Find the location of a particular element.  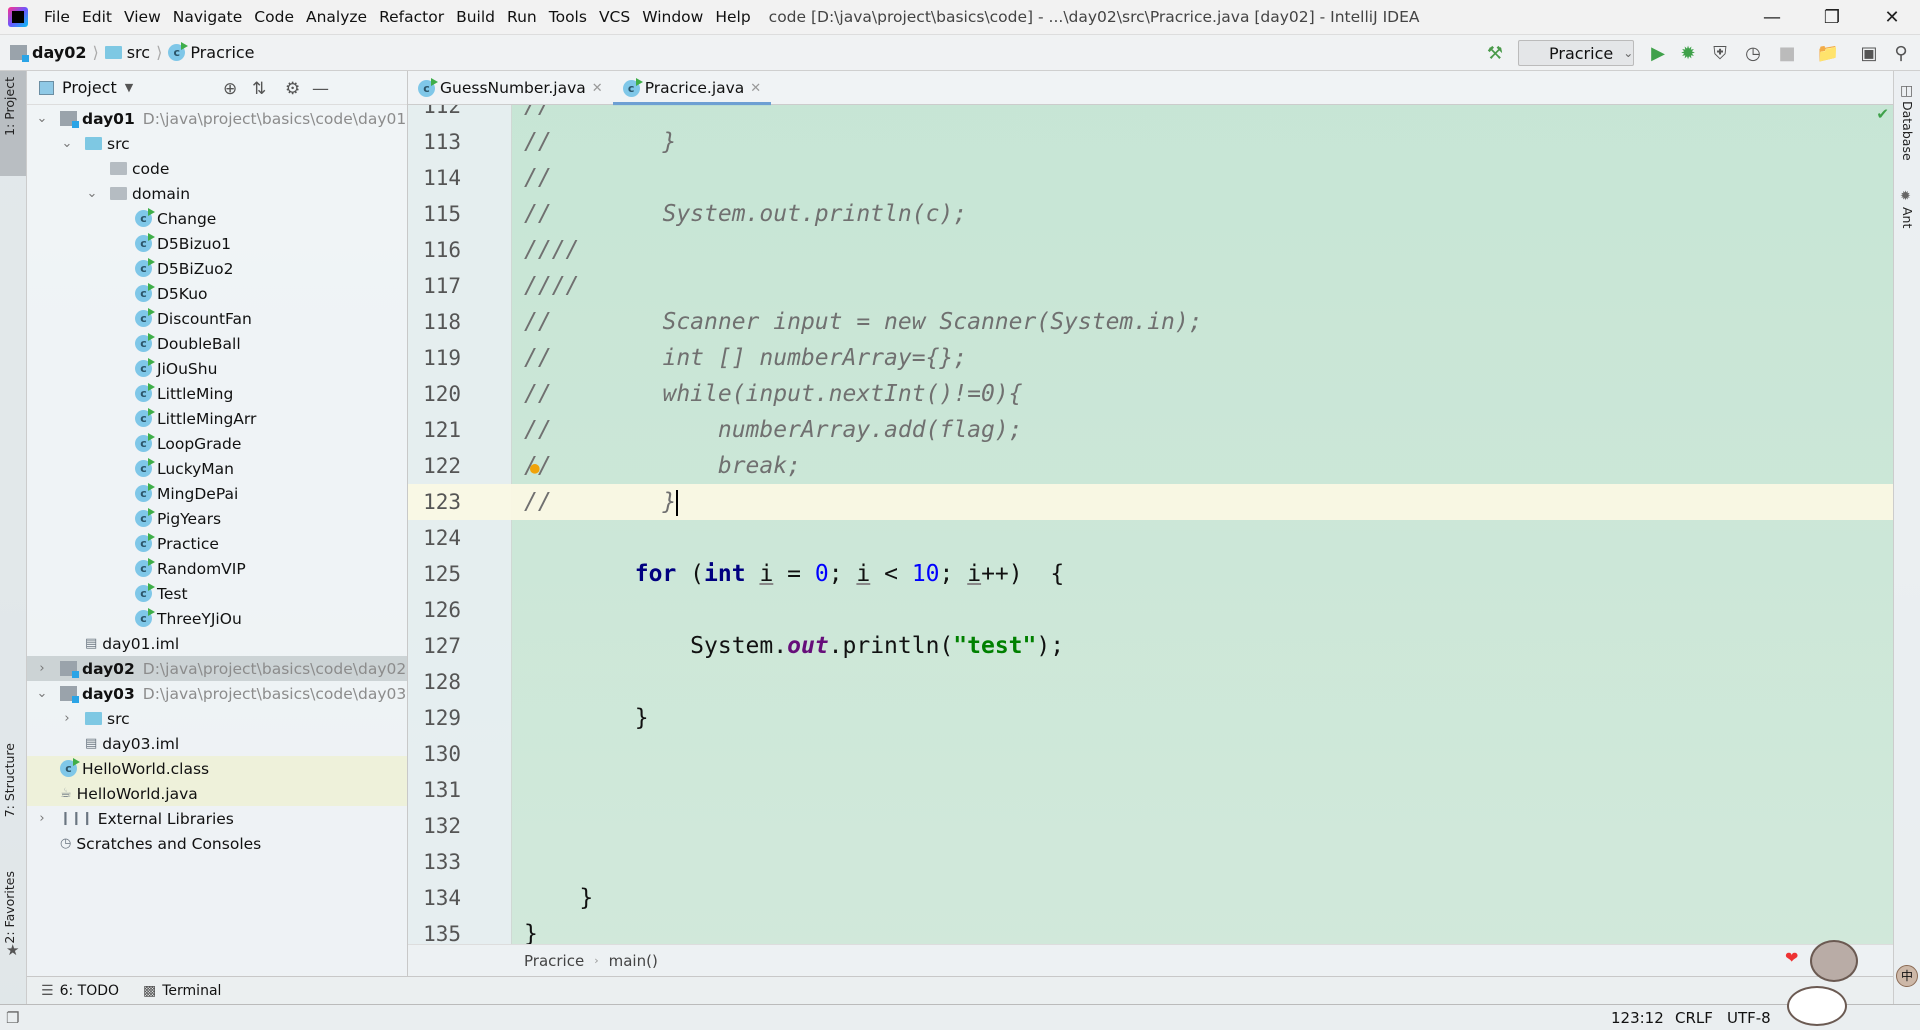

coverage-icon: ⛨ is located at coordinates (1720, 53).